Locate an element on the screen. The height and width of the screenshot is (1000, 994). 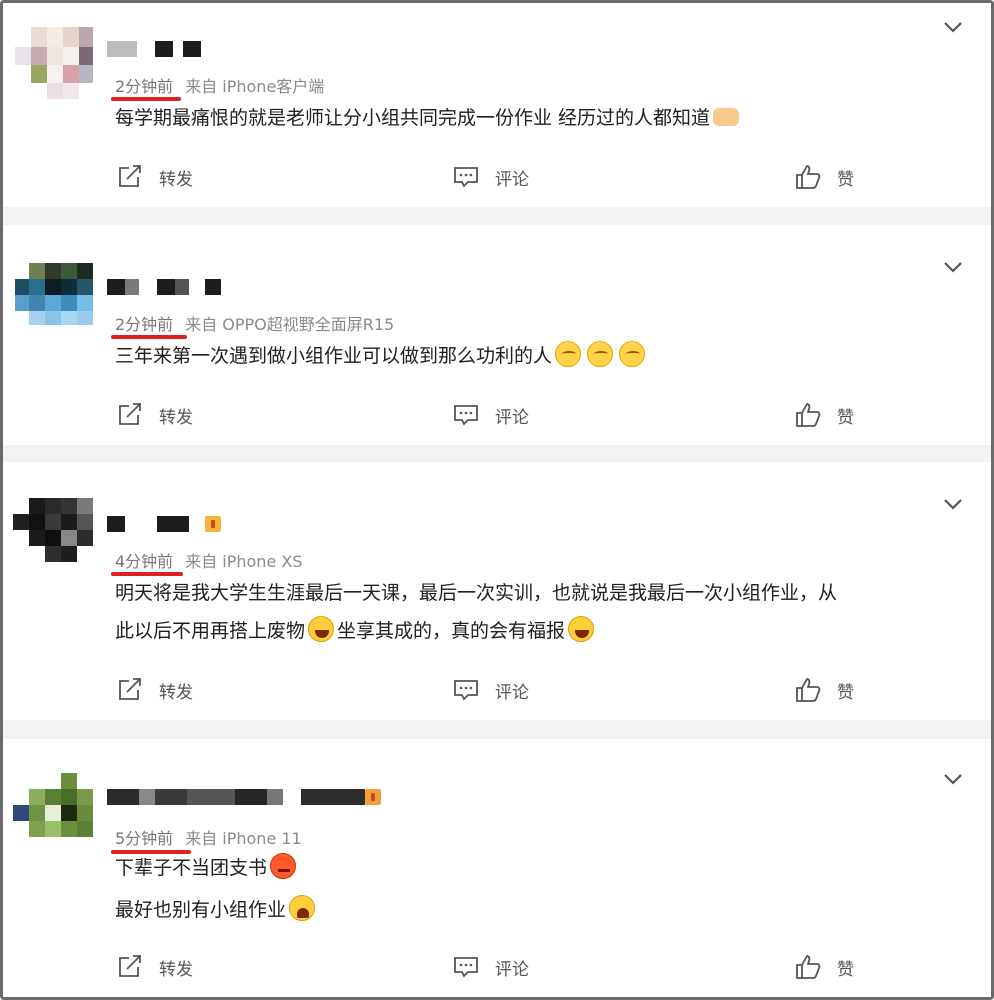
post-meta: 2分钟前 来自 OPPO超视野全面屏R15 is located at coordinates (254, 323).